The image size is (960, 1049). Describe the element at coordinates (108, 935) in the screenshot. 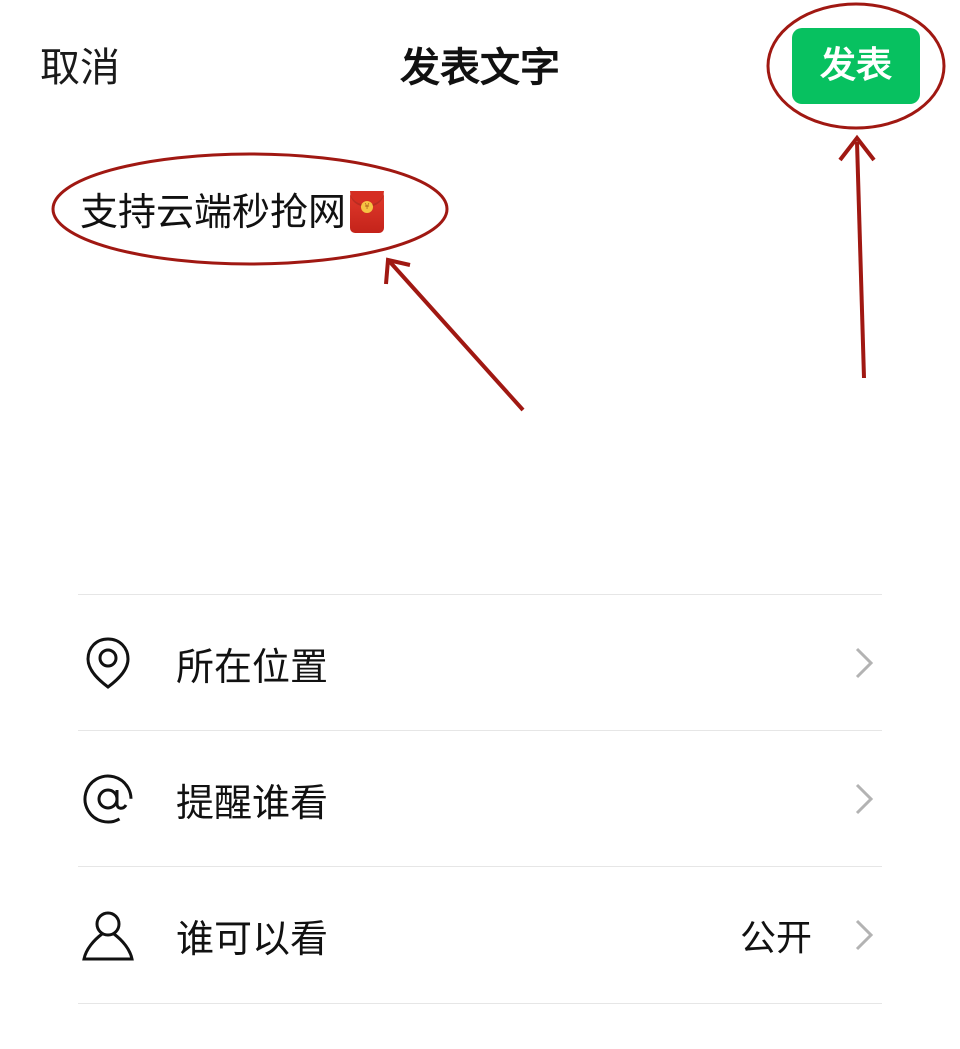

I see `person-icon` at that location.